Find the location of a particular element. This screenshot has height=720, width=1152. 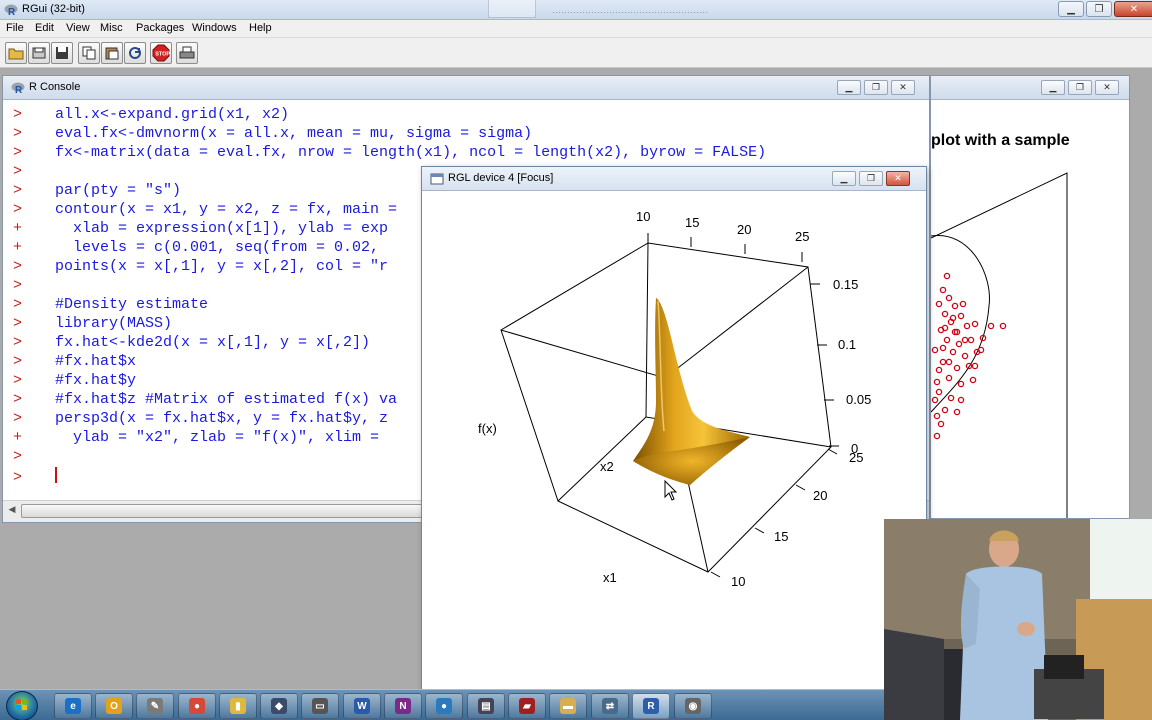

console-code: fx.hat<-kde2d(x = x[,1], y = x[,2]) is located at coordinates (213, 342).